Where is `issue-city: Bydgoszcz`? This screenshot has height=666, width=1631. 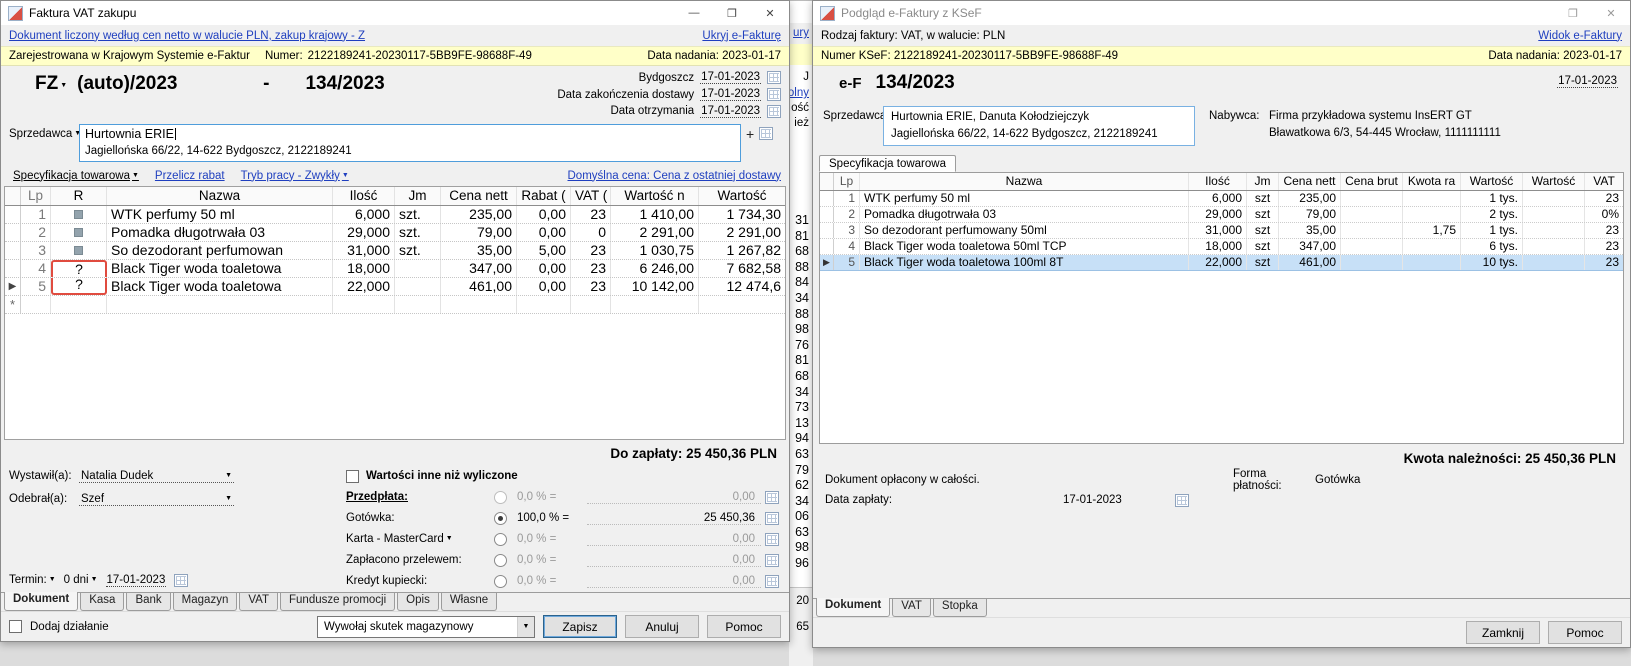
issue-city: Bydgoszcz is located at coordinates (667, 78).